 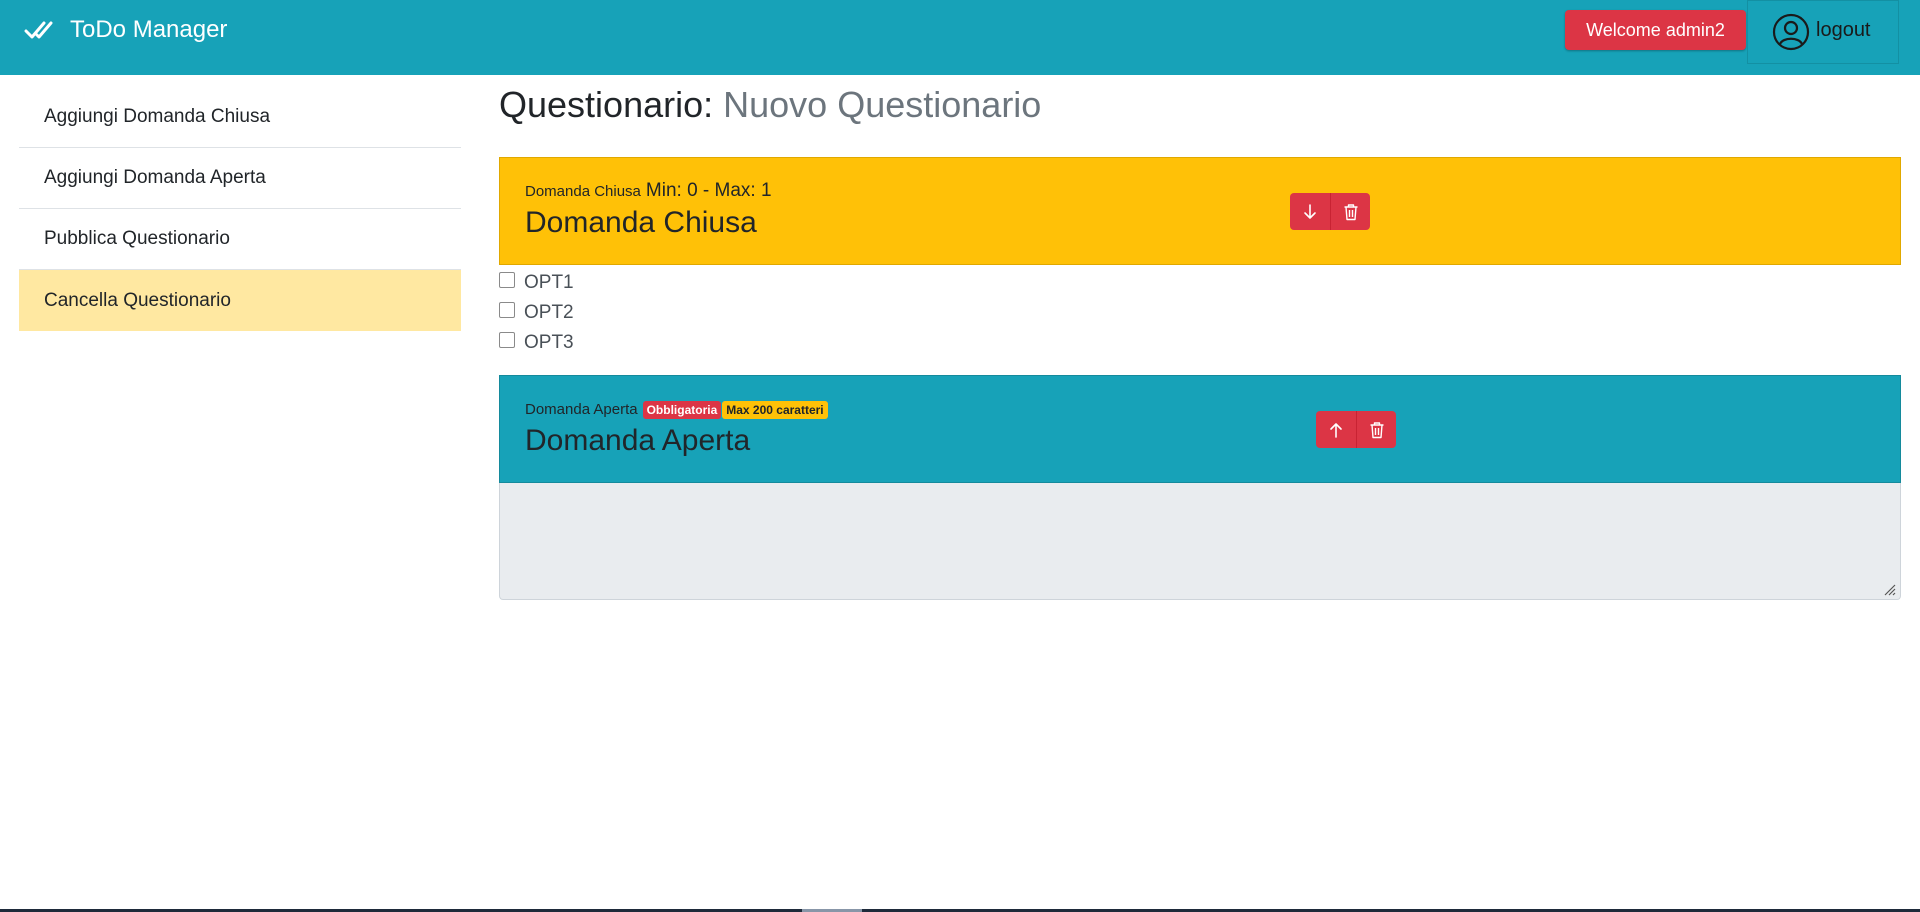 I want to click on option-label: OPT1, so click(x=549, y=282).